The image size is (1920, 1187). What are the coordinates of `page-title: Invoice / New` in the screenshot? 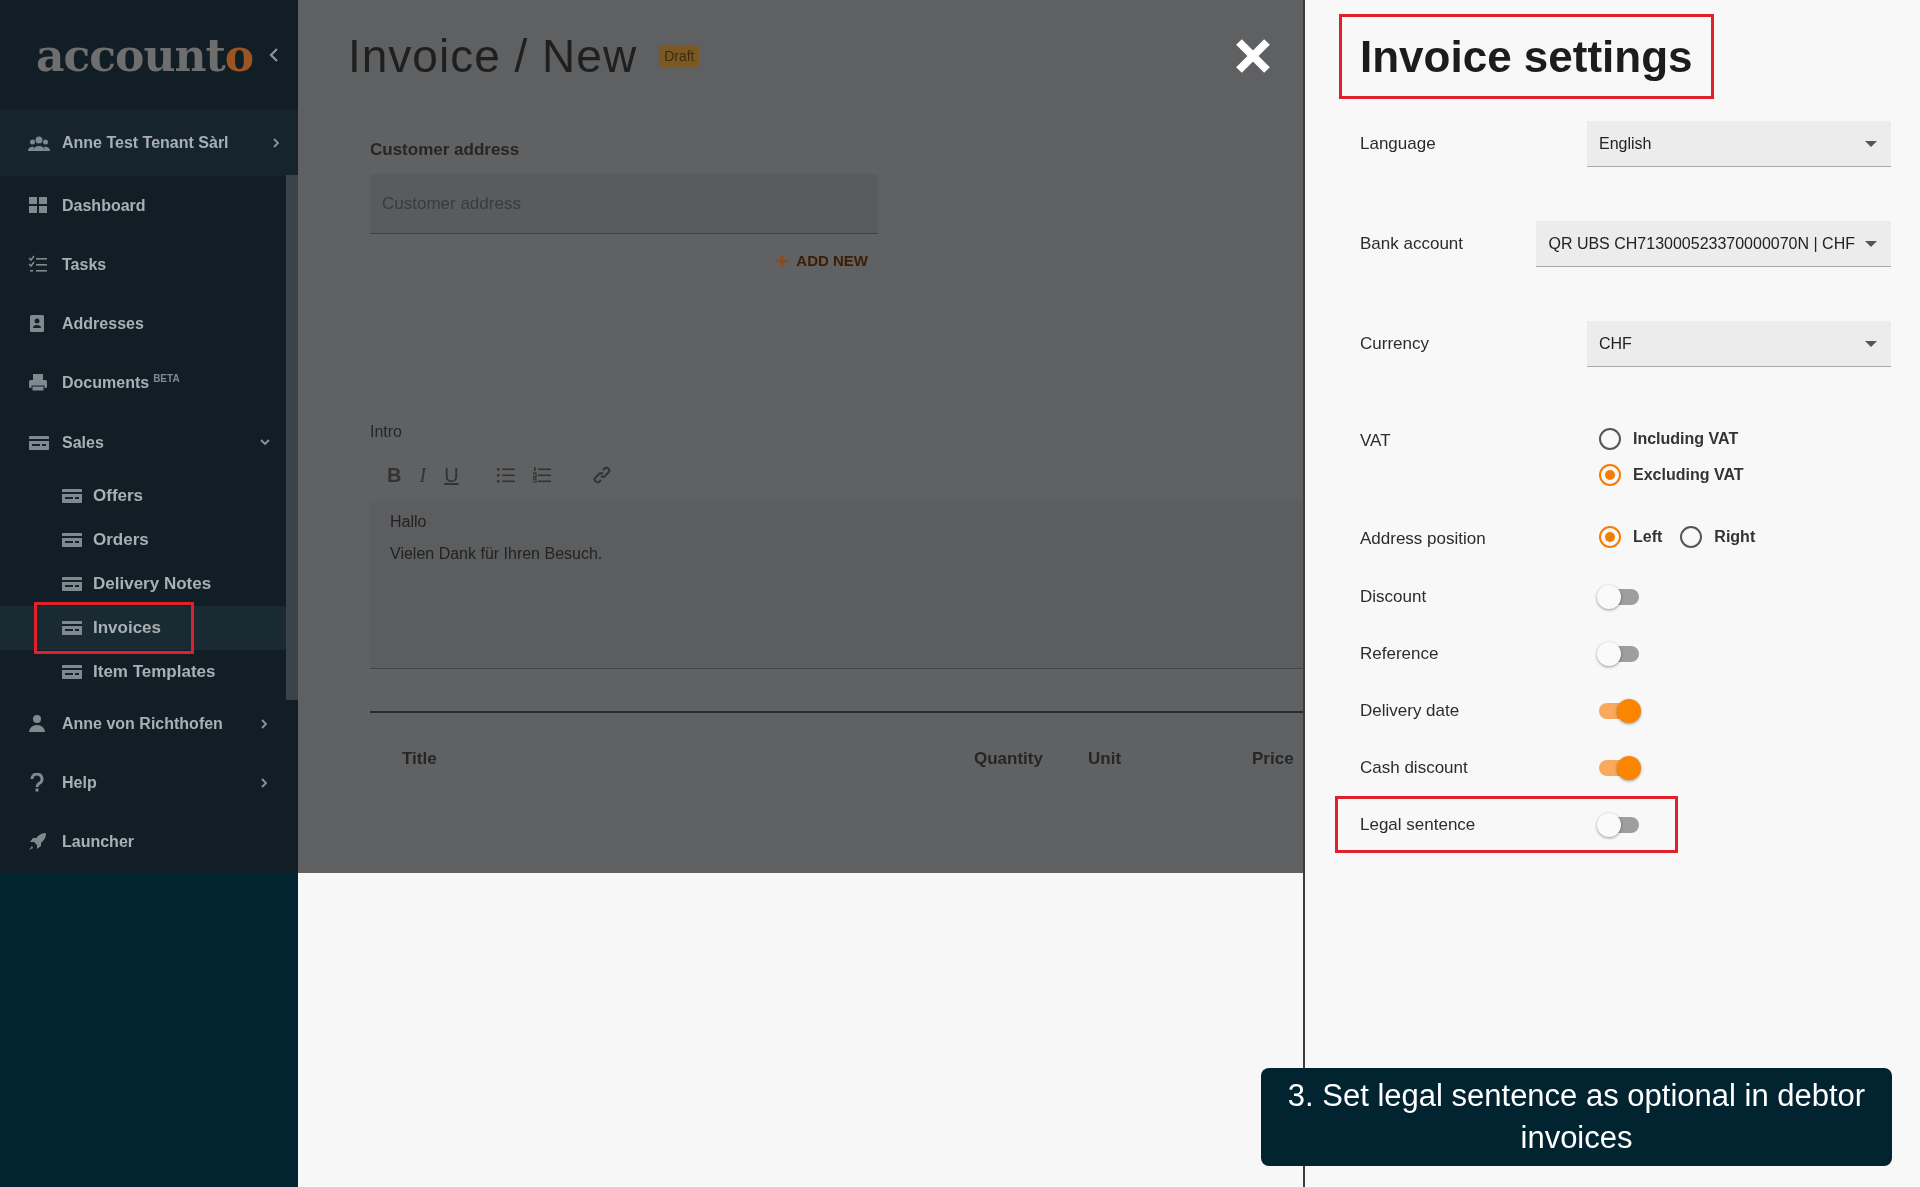 It's located at (493, 56).